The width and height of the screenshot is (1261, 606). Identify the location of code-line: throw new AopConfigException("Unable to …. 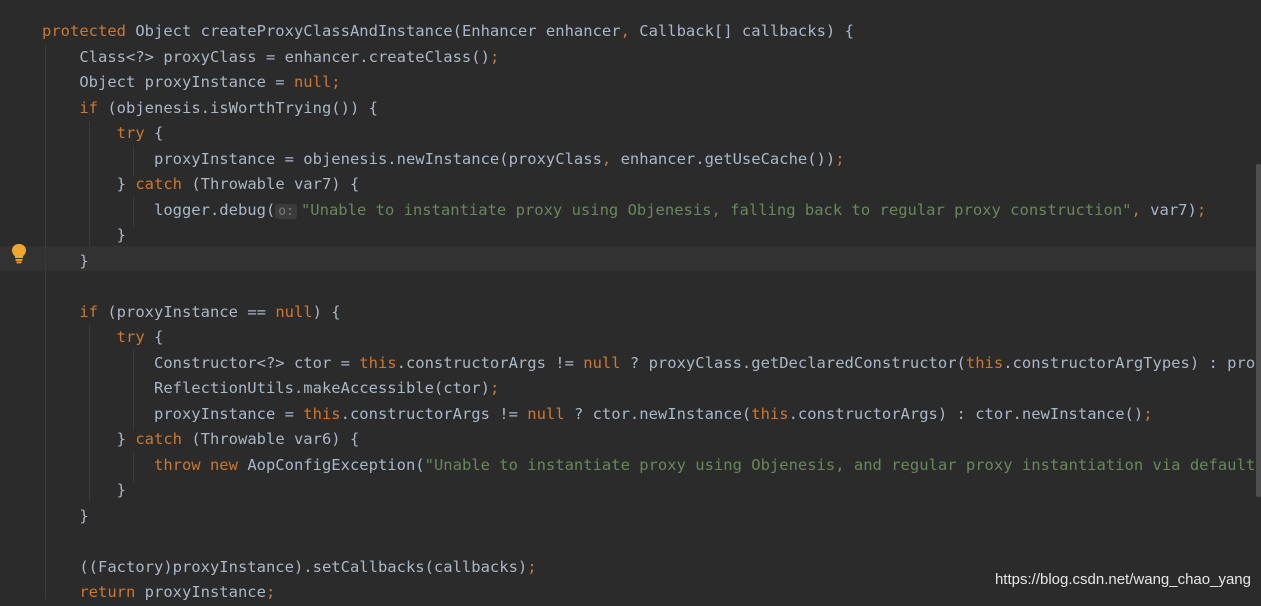
(649, 466).